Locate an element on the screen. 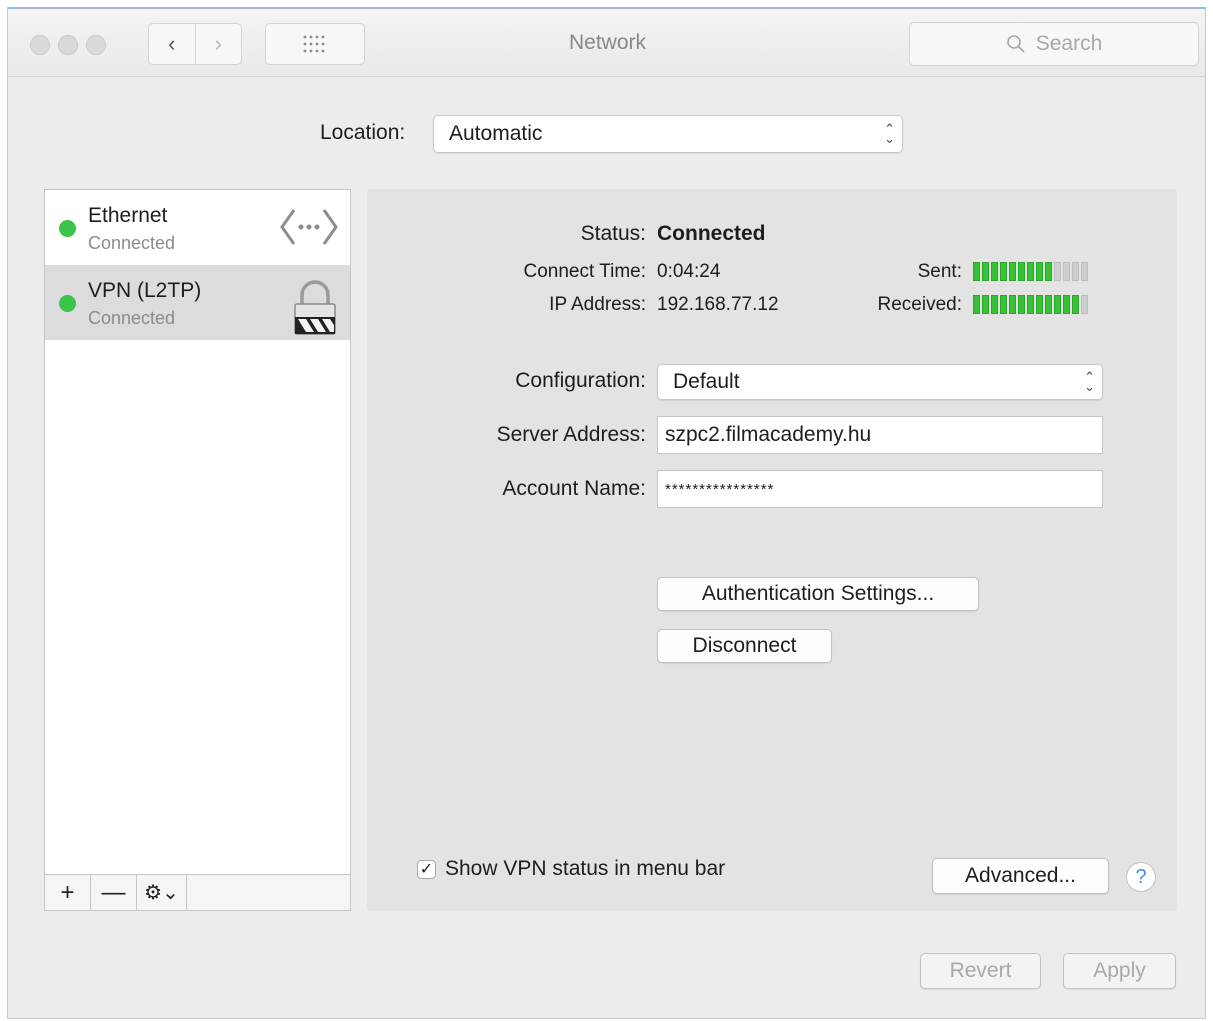 Image resolution: width=1213 pixels, height=1021 pixels. received-meter is located at coordinates (1030, 304).